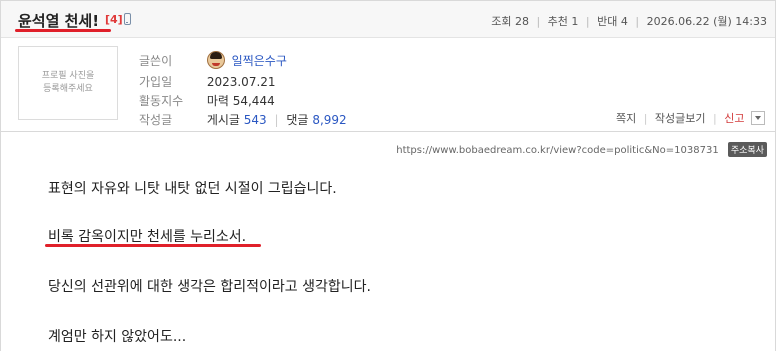 The height and width of the screenshot is (351, 776). Describe the element at coordinates (68, 89) in the screenshot. I see `profile-placeholder-text: 등록해주세요` at that location.